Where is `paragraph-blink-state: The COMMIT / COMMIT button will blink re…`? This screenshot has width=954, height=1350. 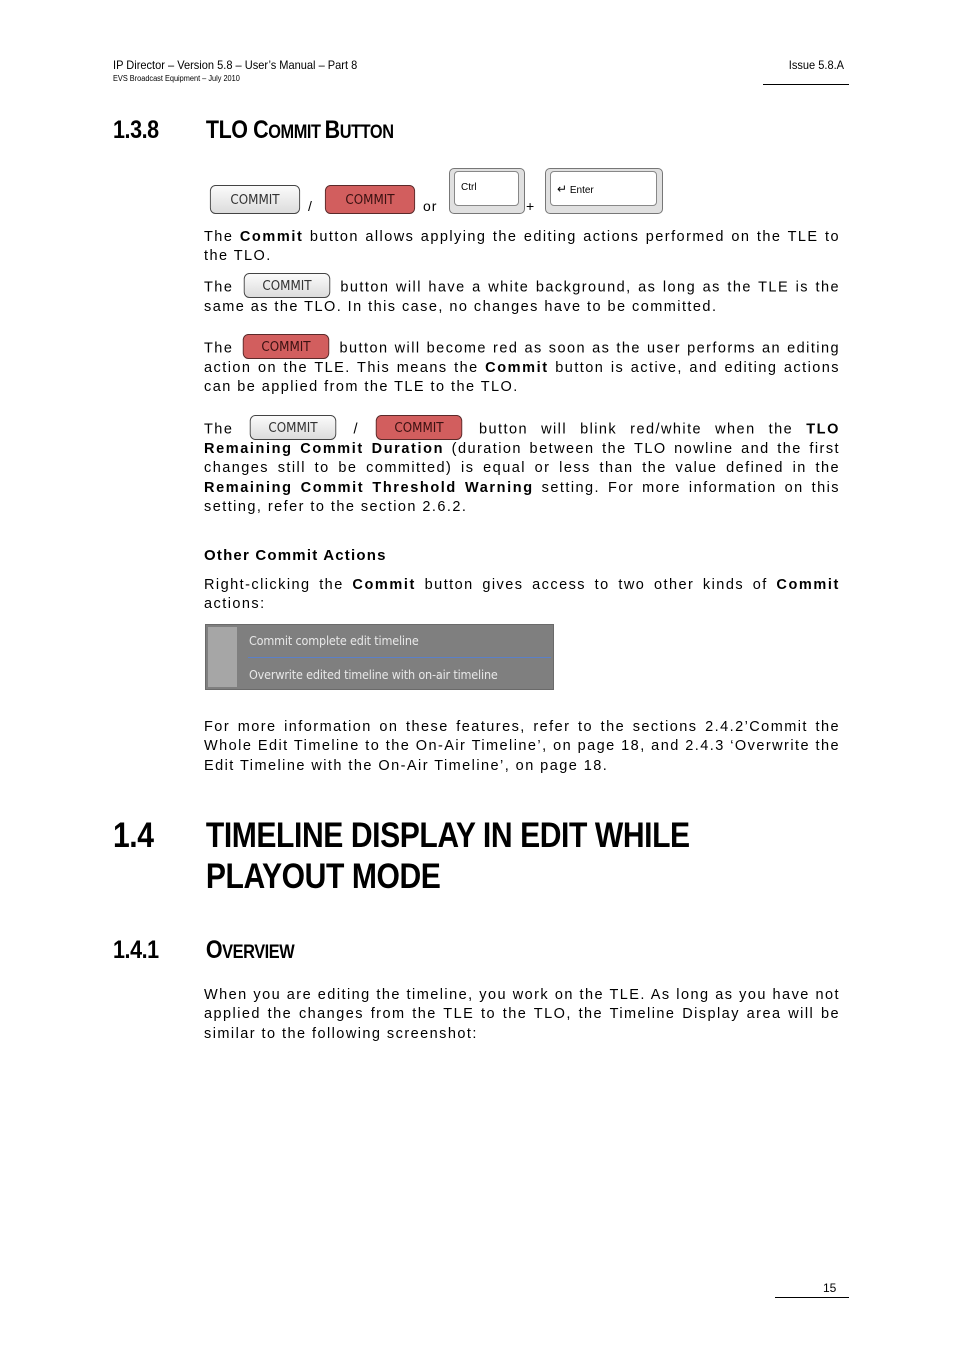
paragraph-blink-state: The COMMIT / COMMIT button will blink re… is located at coordinates (522, 466).